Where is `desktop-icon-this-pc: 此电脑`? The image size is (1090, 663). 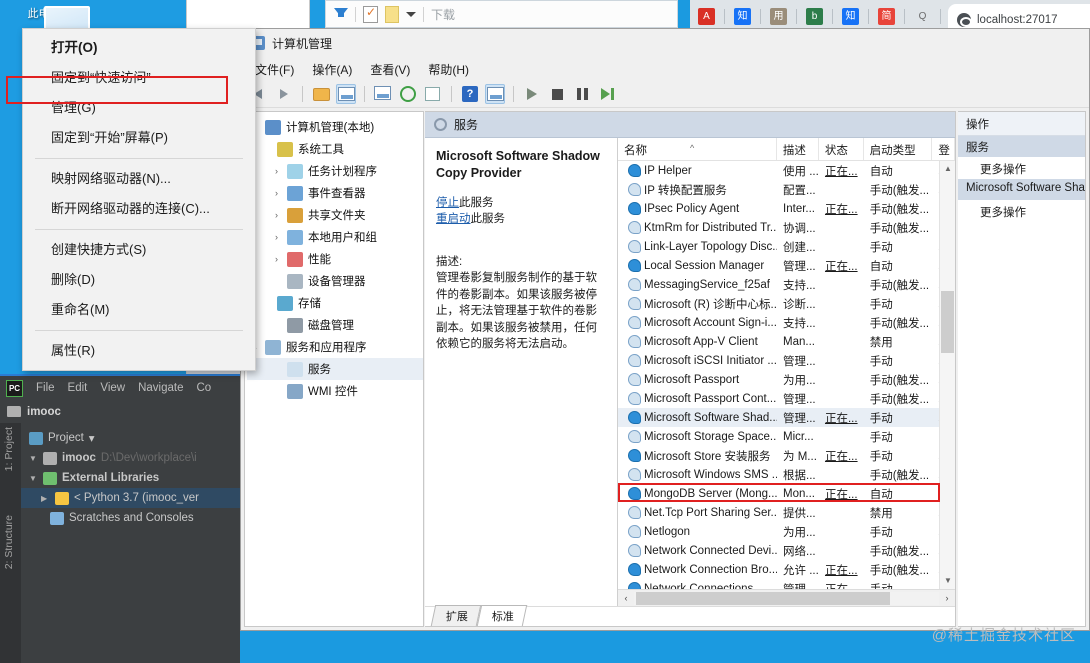 desktop-icon-this-pc: 此电脑 is located at coordinates (49, 22).